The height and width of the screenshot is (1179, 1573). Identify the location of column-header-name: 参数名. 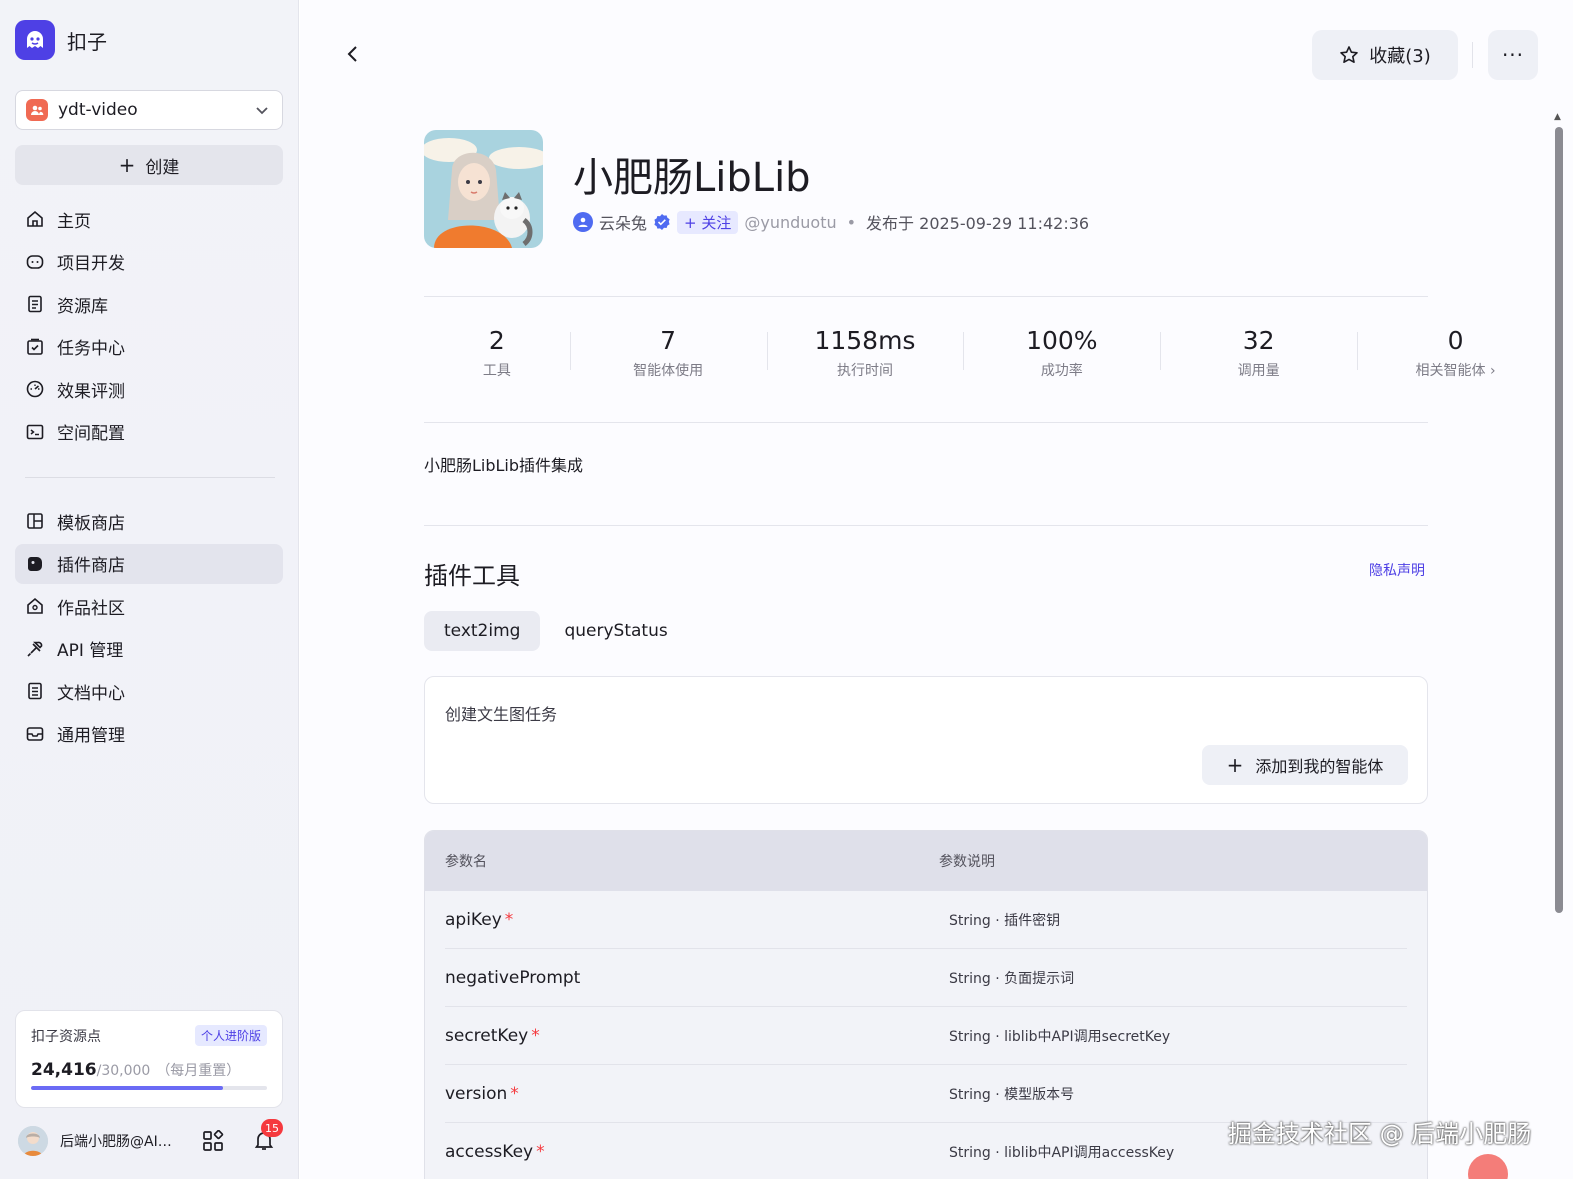
(466, 862).